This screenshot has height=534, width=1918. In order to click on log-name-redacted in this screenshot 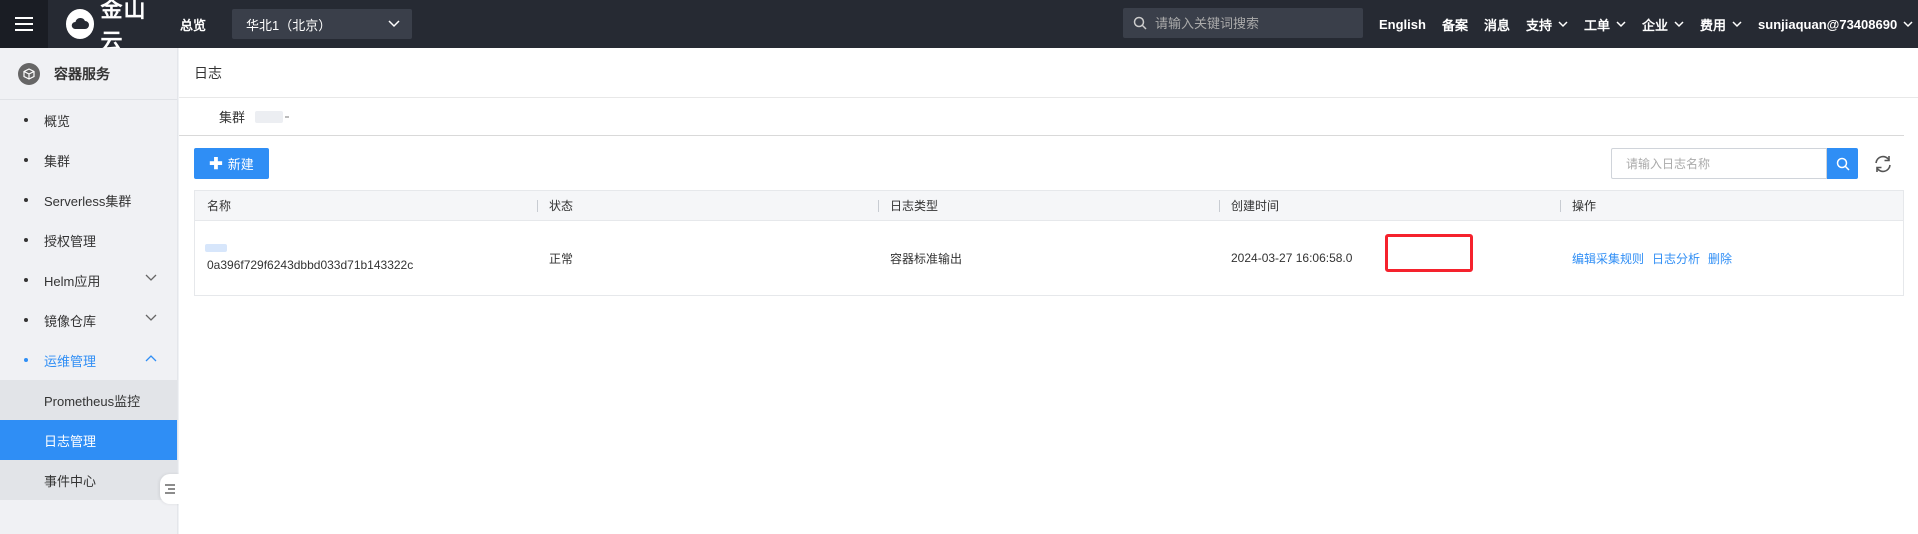, I will do `click(216, 248)`.